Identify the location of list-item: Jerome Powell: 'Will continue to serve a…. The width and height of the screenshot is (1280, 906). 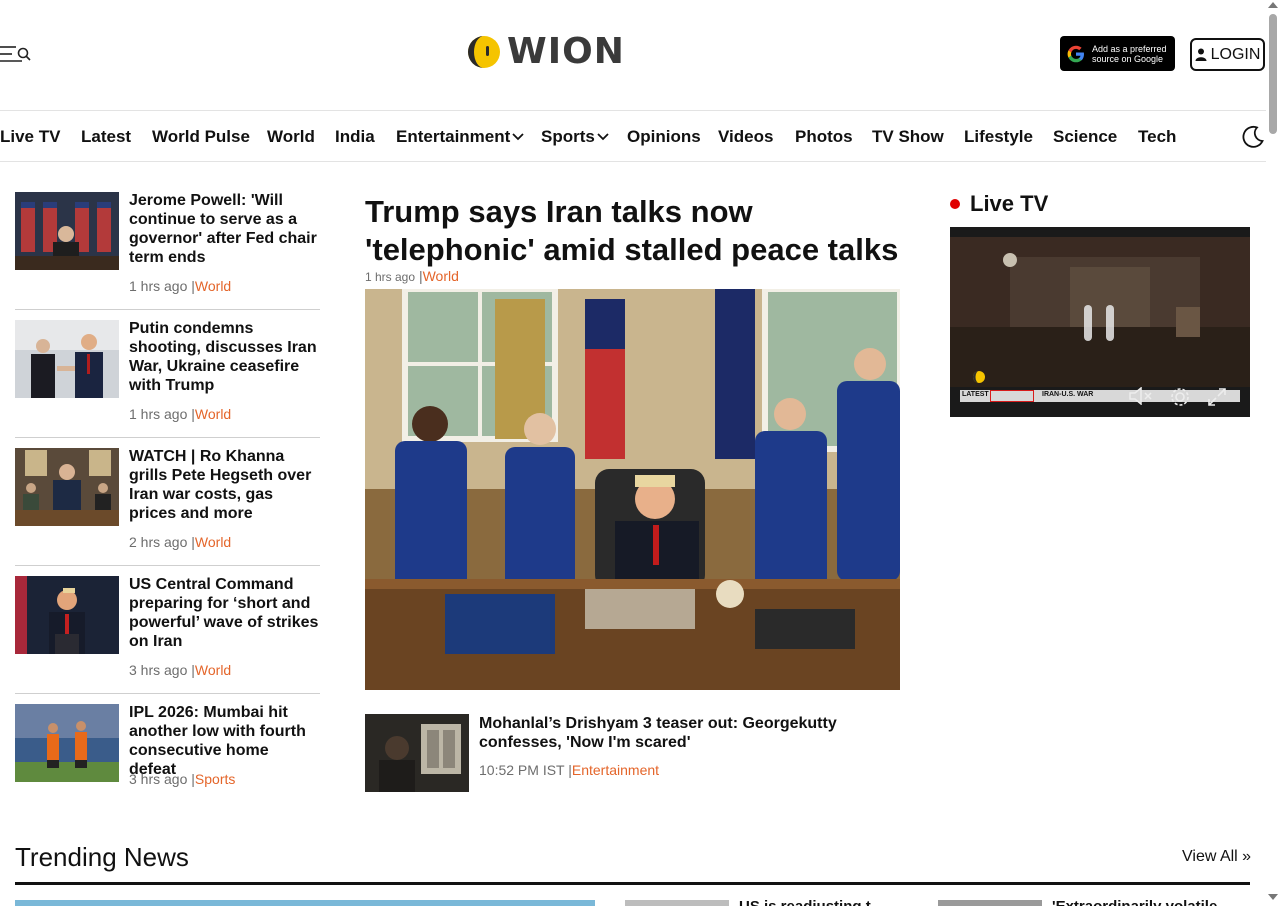
(167, 250).